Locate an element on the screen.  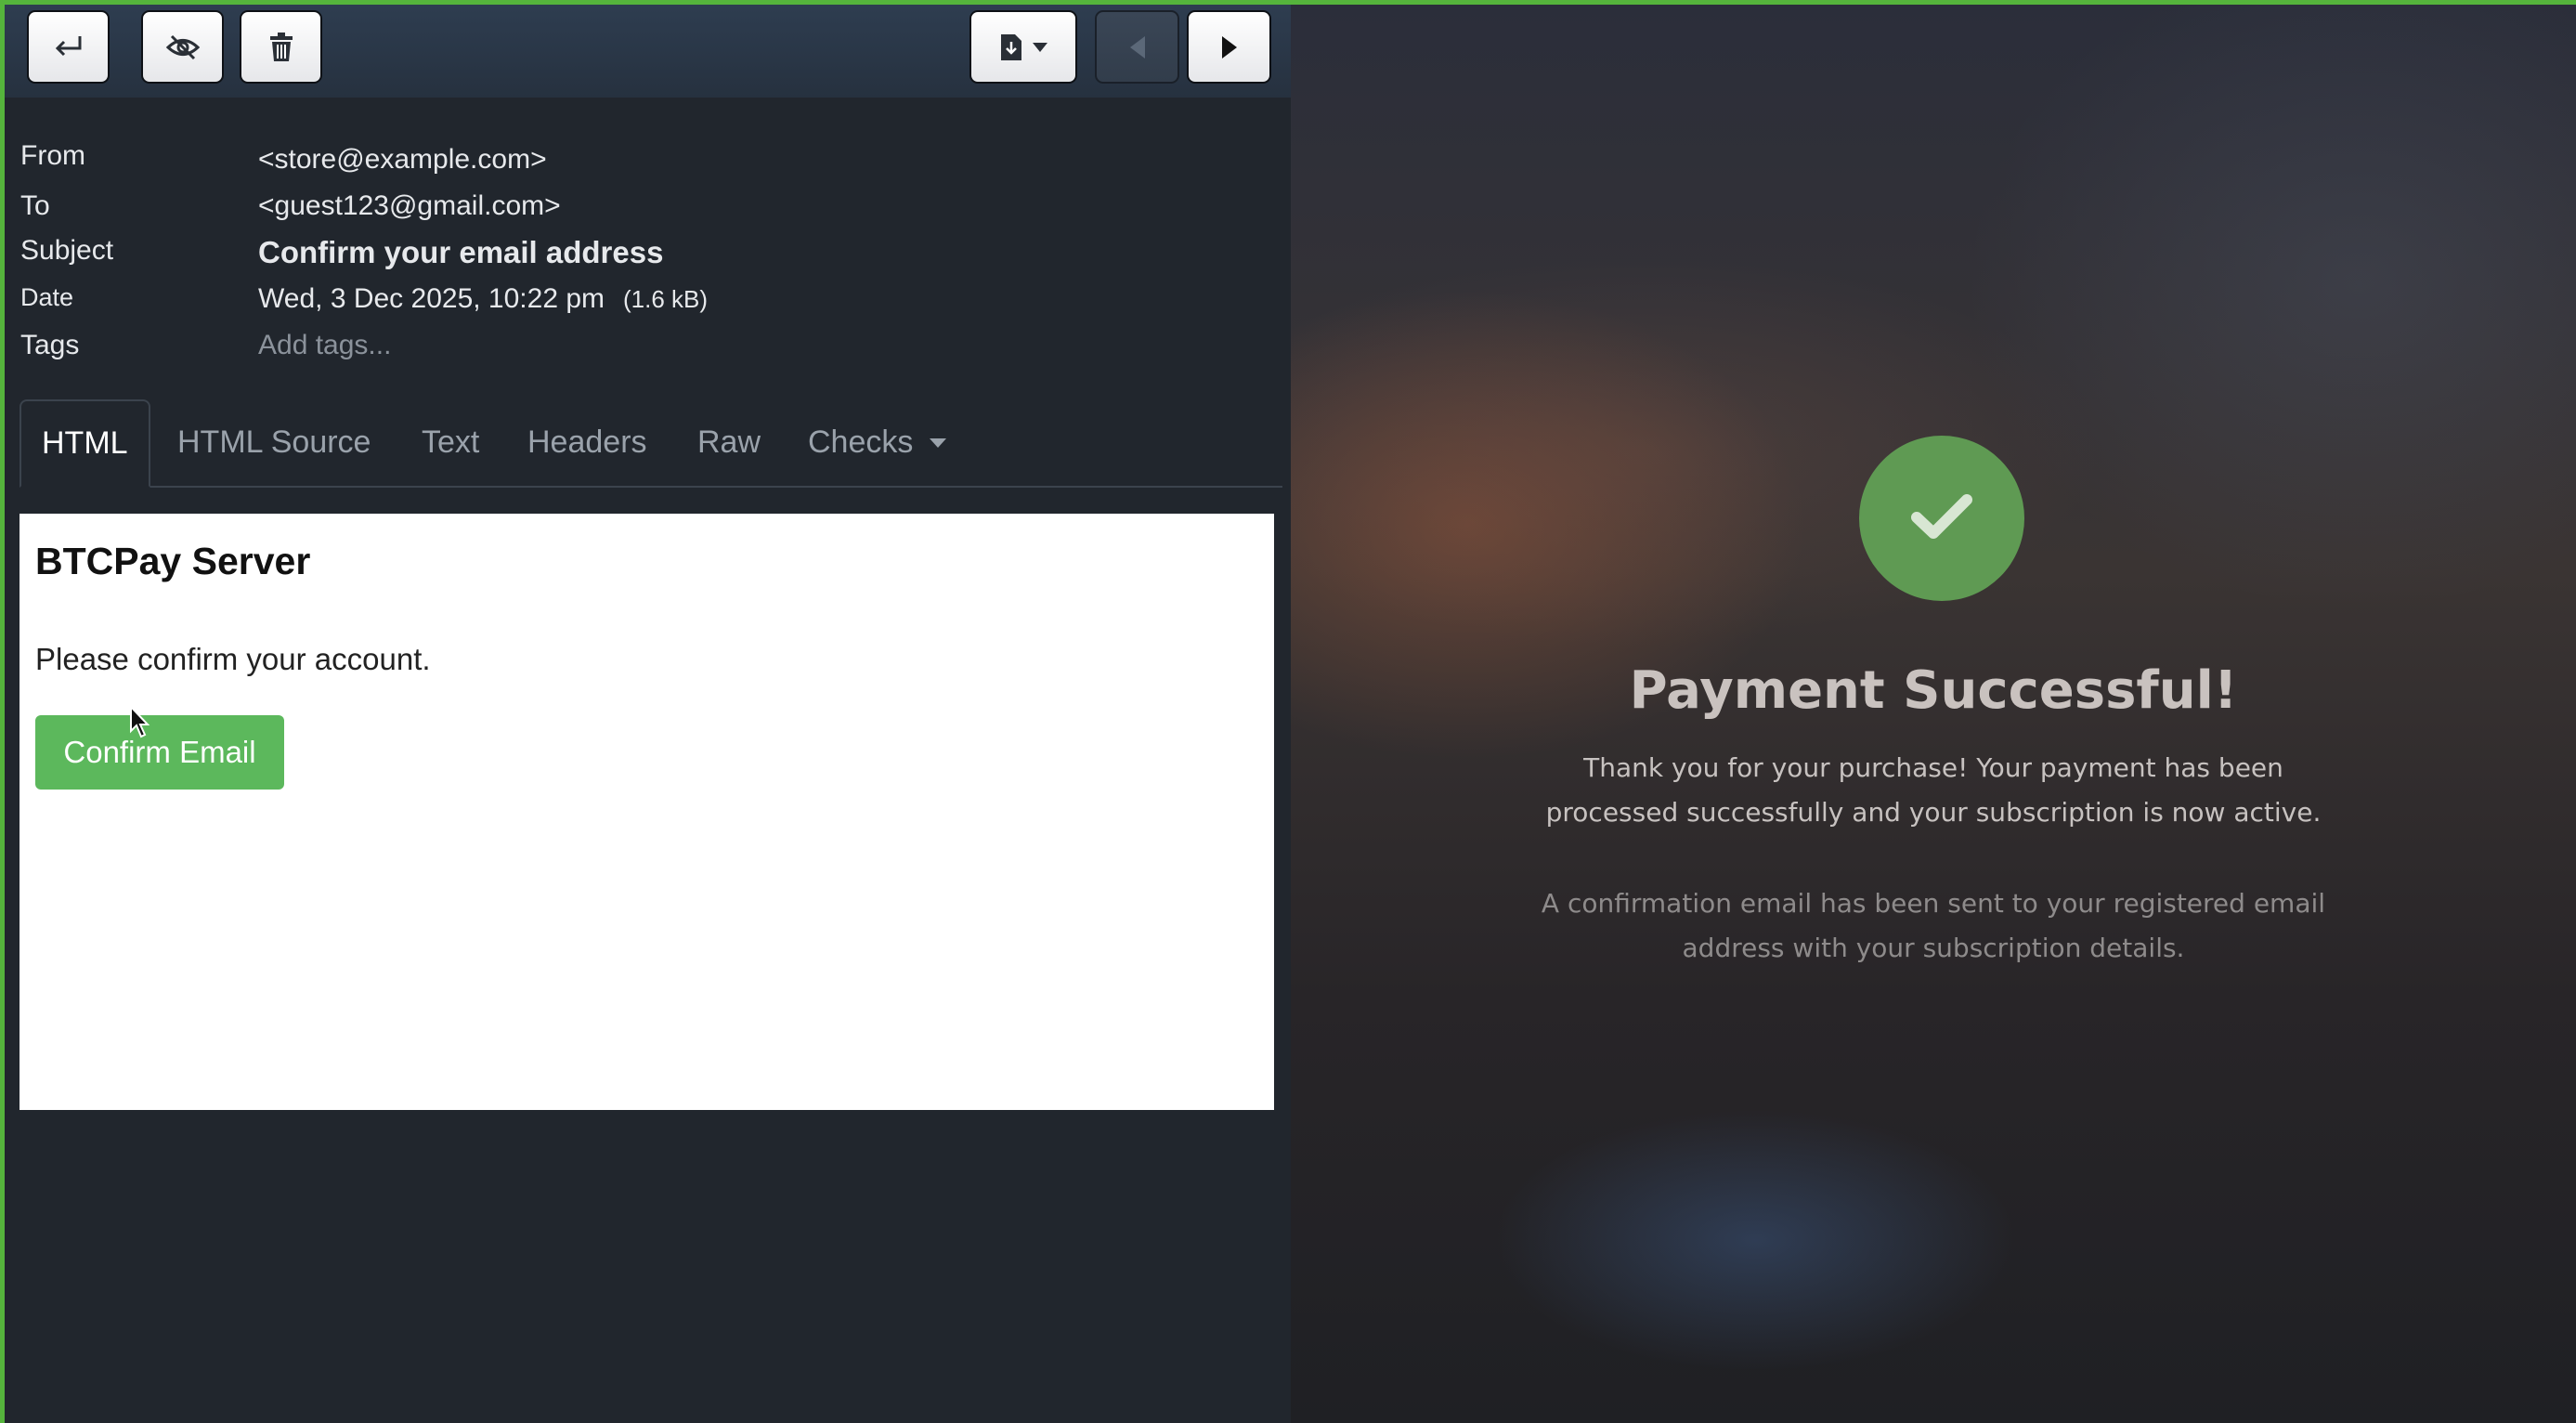
return-arrow-icon is located at coordinates (69, 47).